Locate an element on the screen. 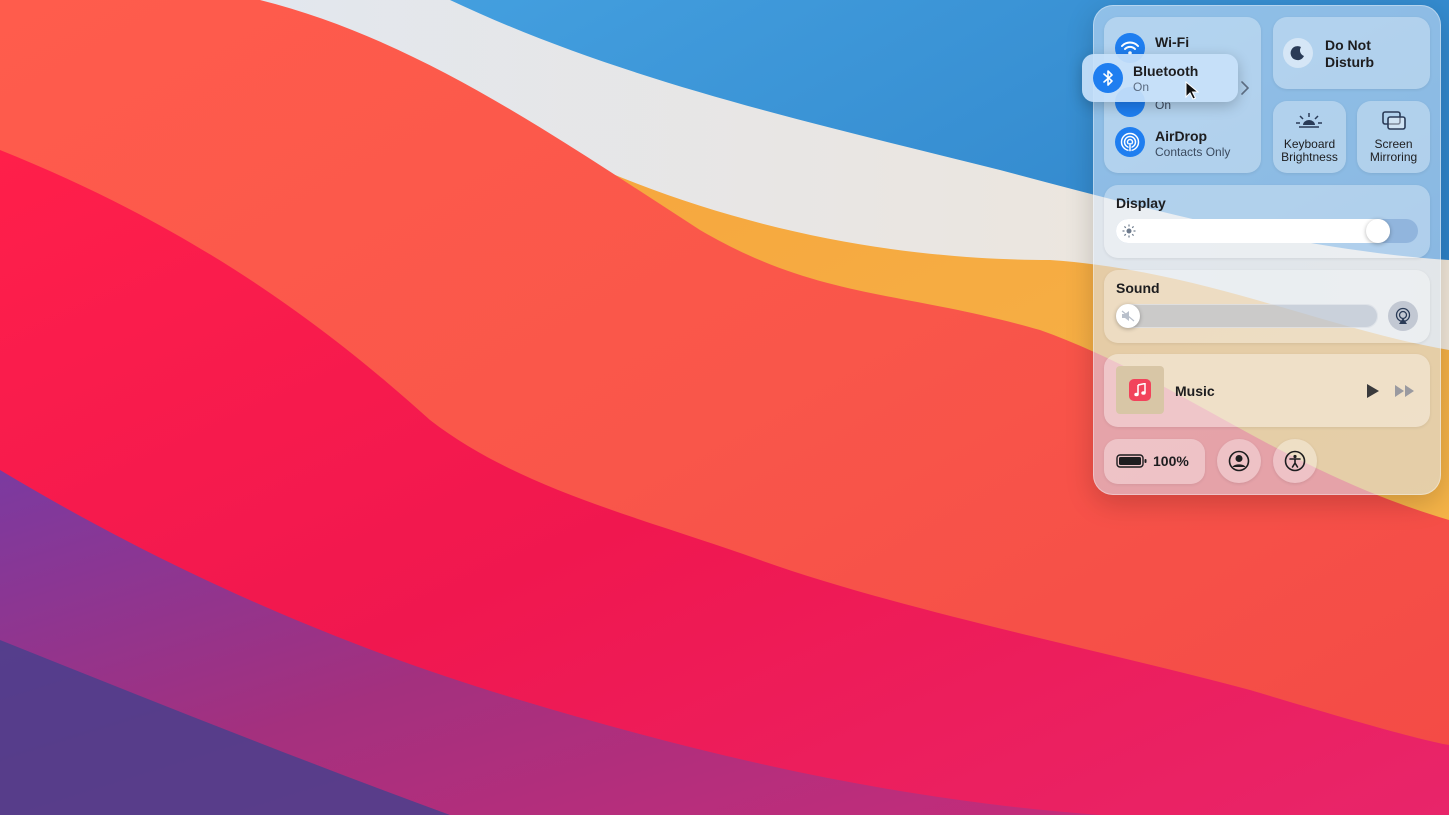  sound-volume-knob is located at coordinates (1128, 316).